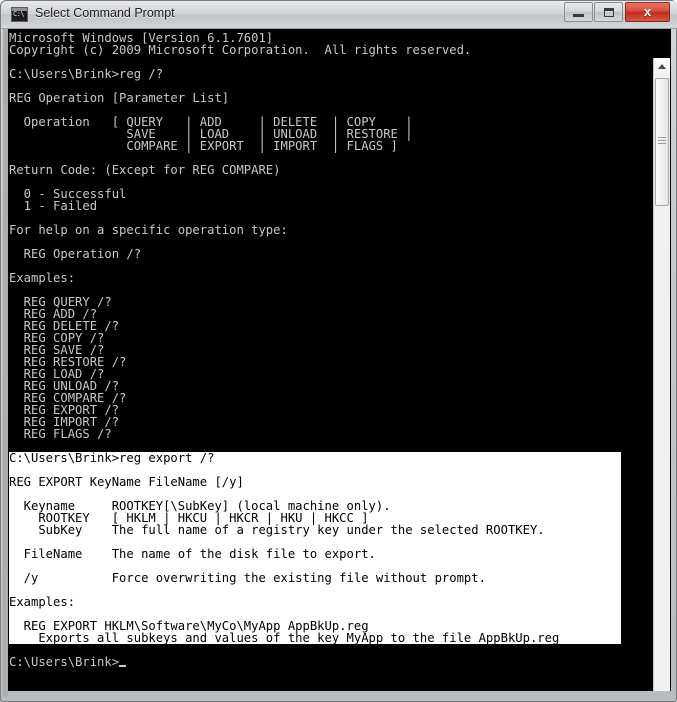 Image resolution: width=677 pixels, height=702 pixels. I want to click on minimize-icon, so click(578, 12).